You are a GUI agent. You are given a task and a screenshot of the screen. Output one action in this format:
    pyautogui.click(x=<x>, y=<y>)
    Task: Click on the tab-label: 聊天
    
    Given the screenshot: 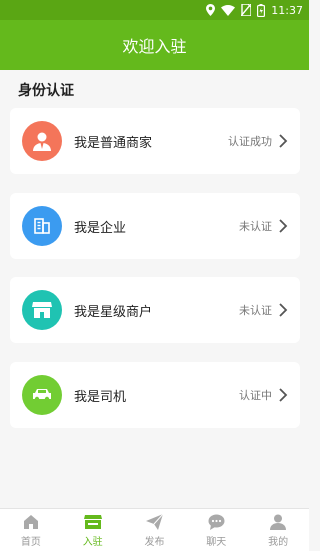 What is the action you would take?
    pyautogui.click(x=216, y=542)
    